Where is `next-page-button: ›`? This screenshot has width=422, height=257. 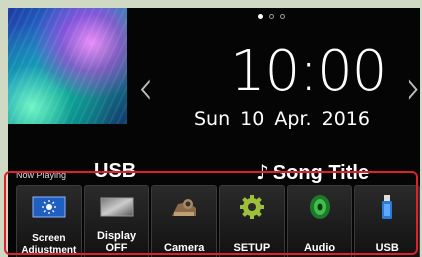
next-page-button: › is located at coordinates (413, 86).